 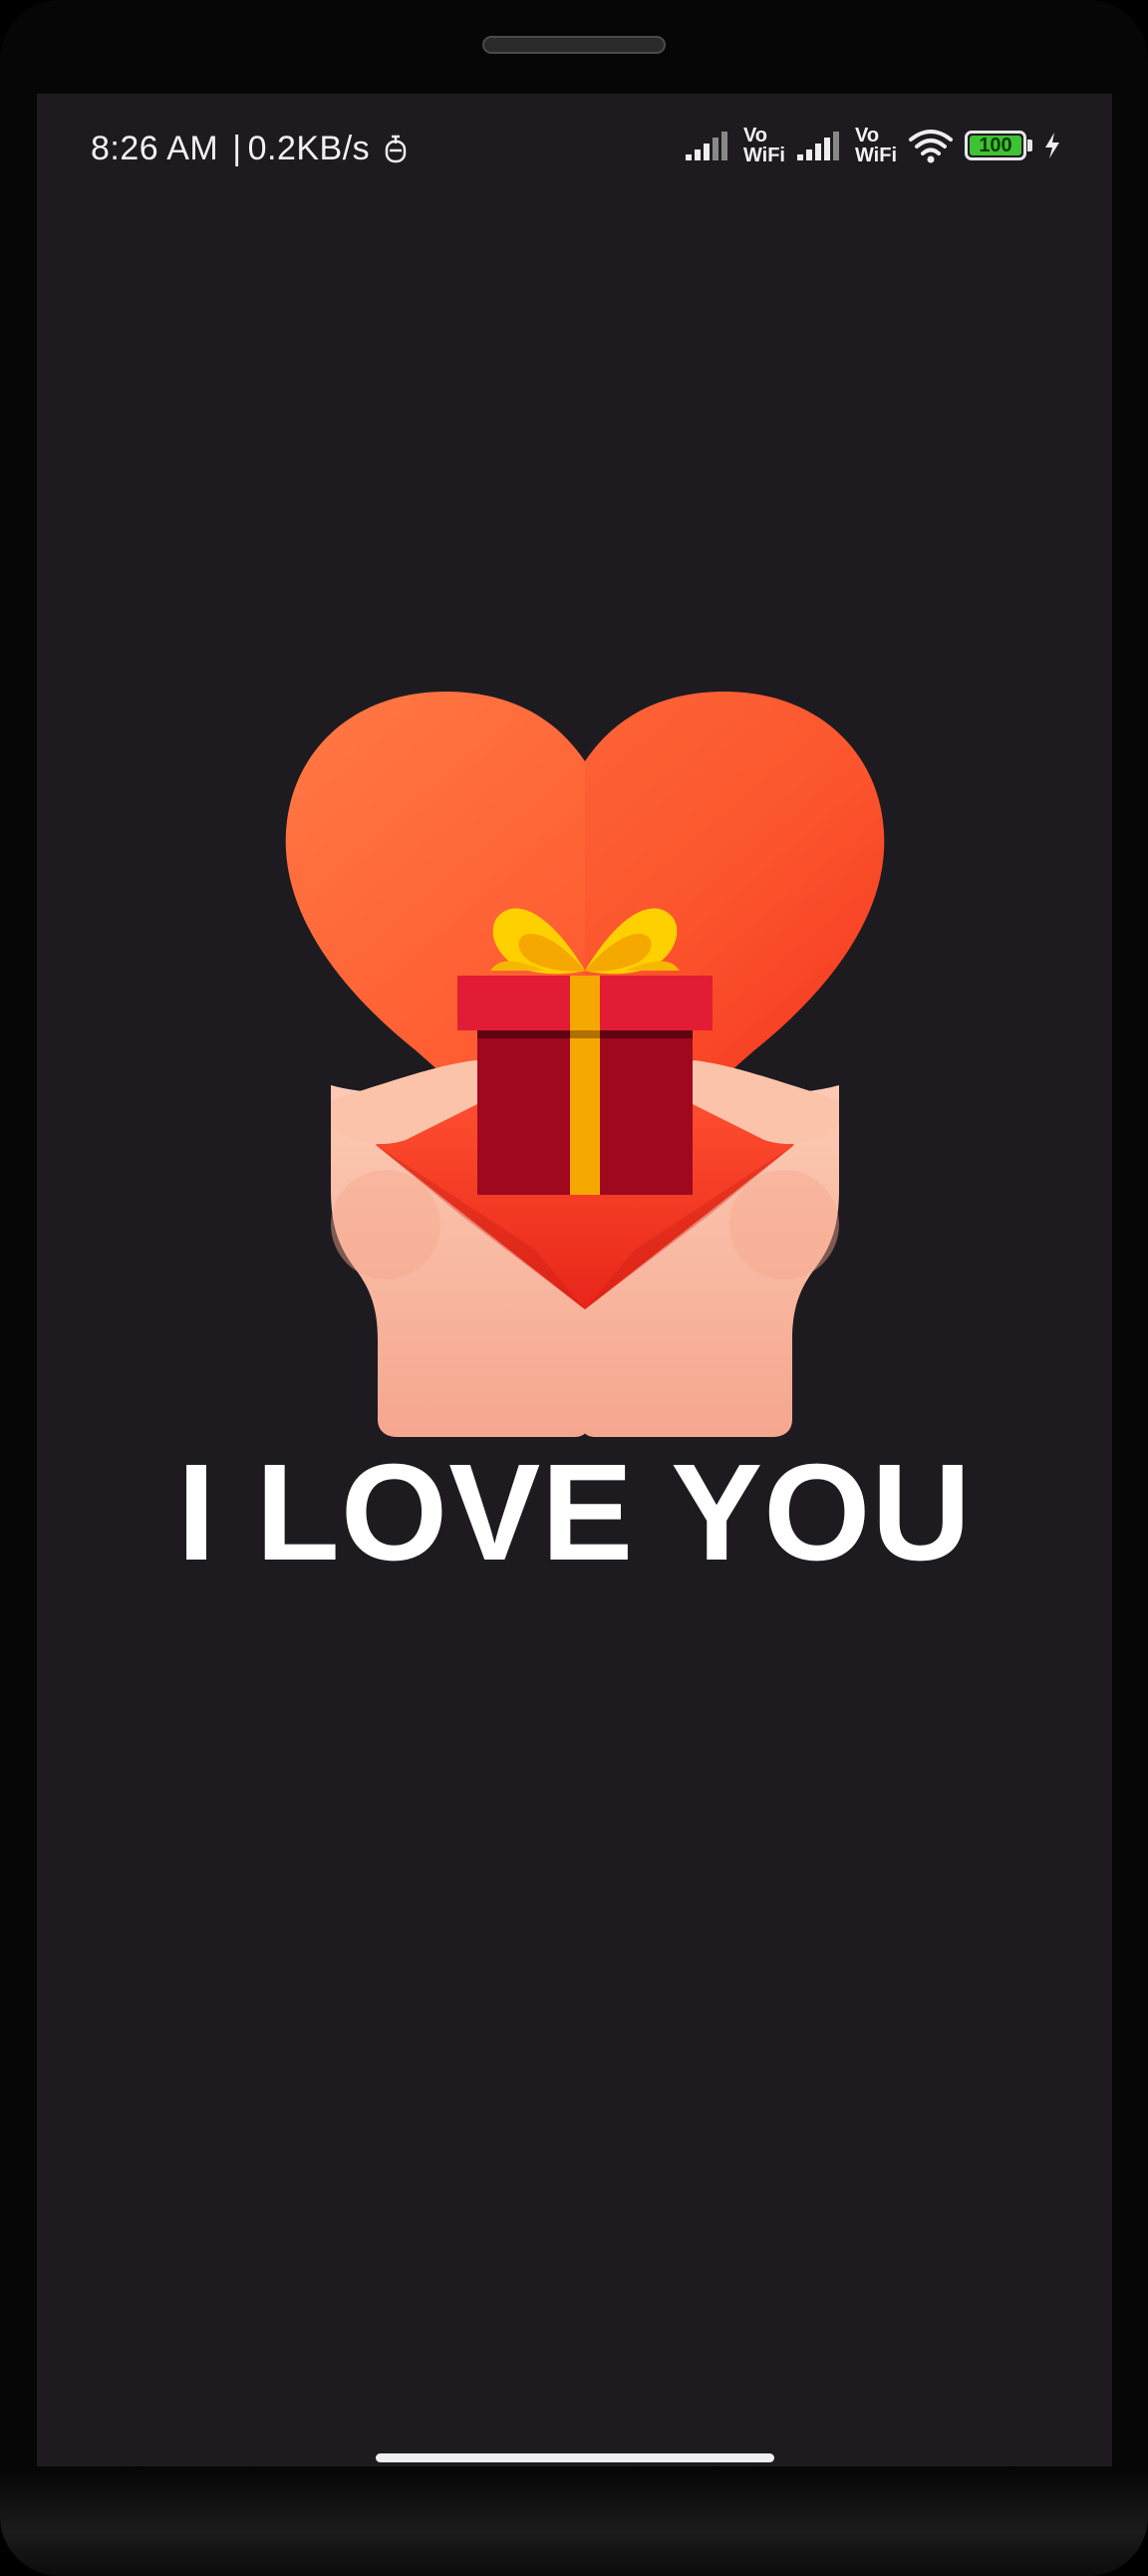 I want to click on status-left: 8:26 AM | 0.2KB/s, so click(x=249, y=149).